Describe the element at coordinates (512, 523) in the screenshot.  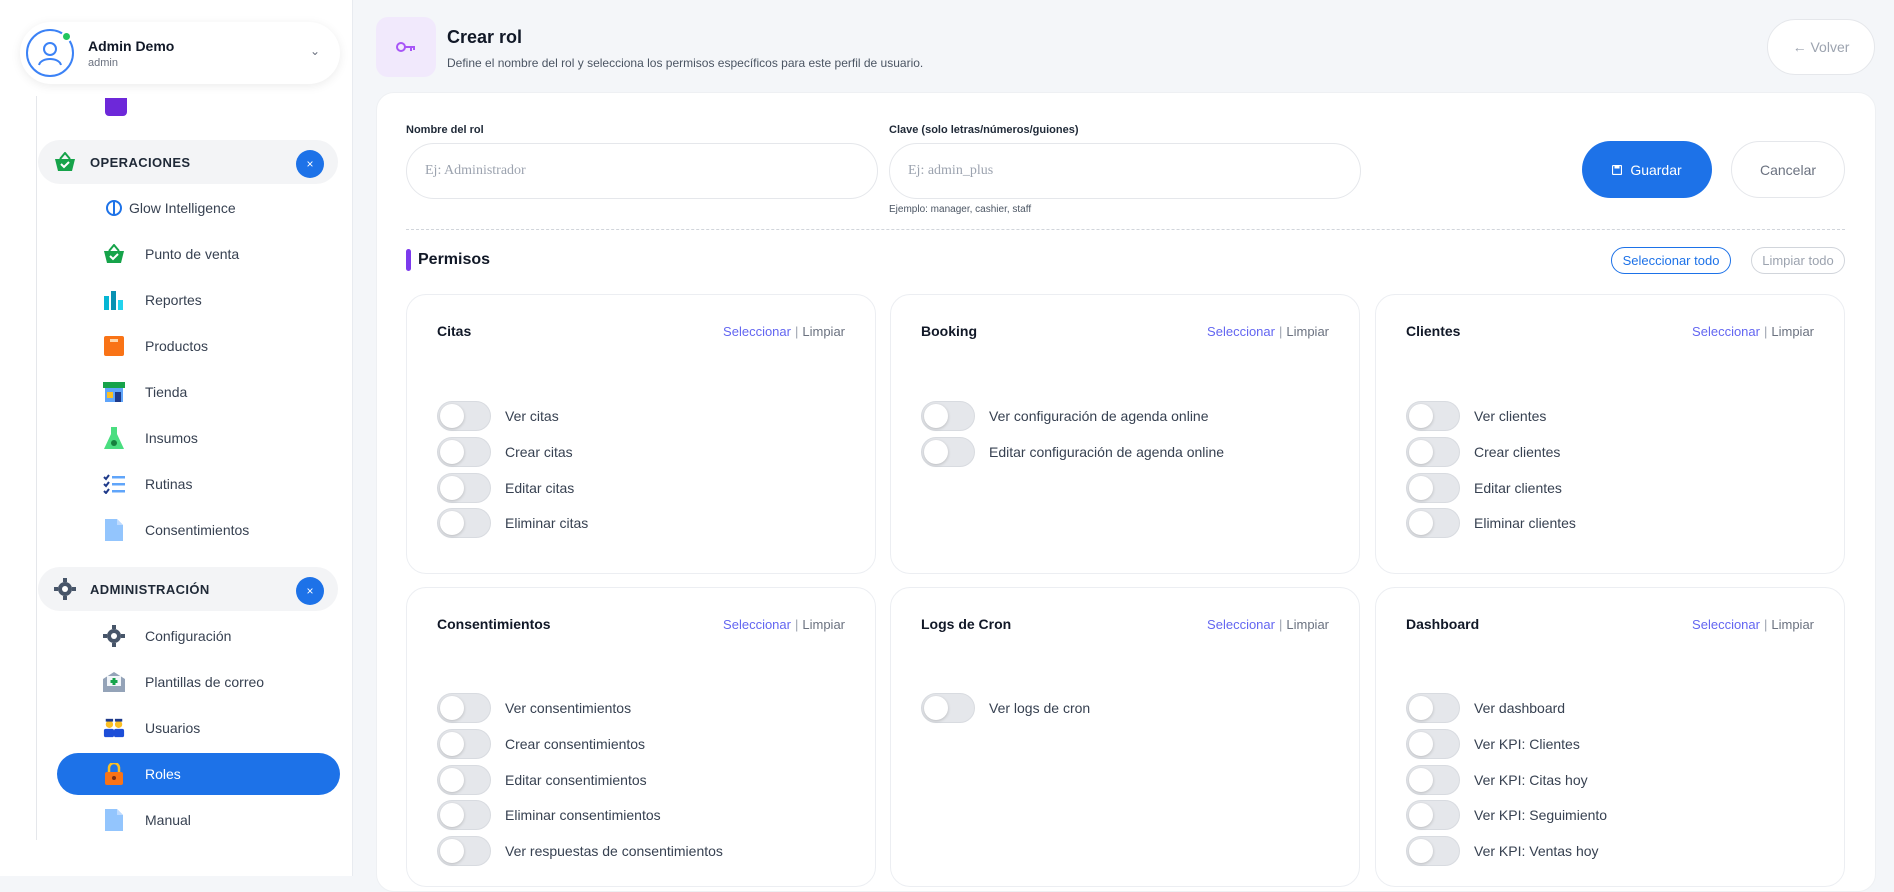
I see `permission-row: Eliminar citas` at that location.